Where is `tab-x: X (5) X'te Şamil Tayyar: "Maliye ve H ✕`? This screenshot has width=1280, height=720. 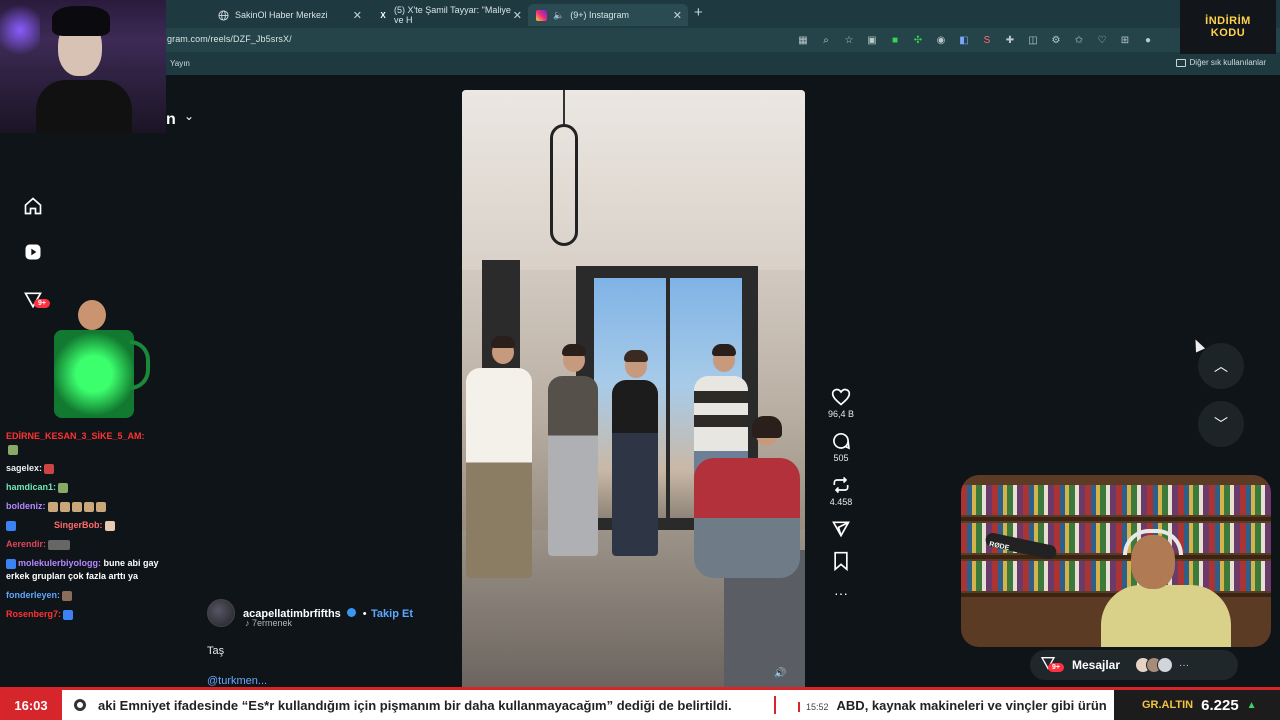 tab-x: X (5) X'te Şamil Tayyar: "Maliye ve H ✕ is located at coordinates (449, 15).